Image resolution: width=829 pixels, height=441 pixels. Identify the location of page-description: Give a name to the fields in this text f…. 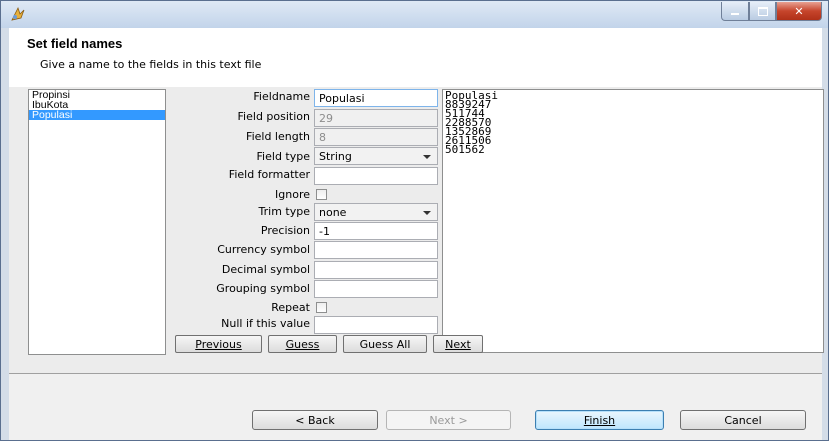
(151, 64).